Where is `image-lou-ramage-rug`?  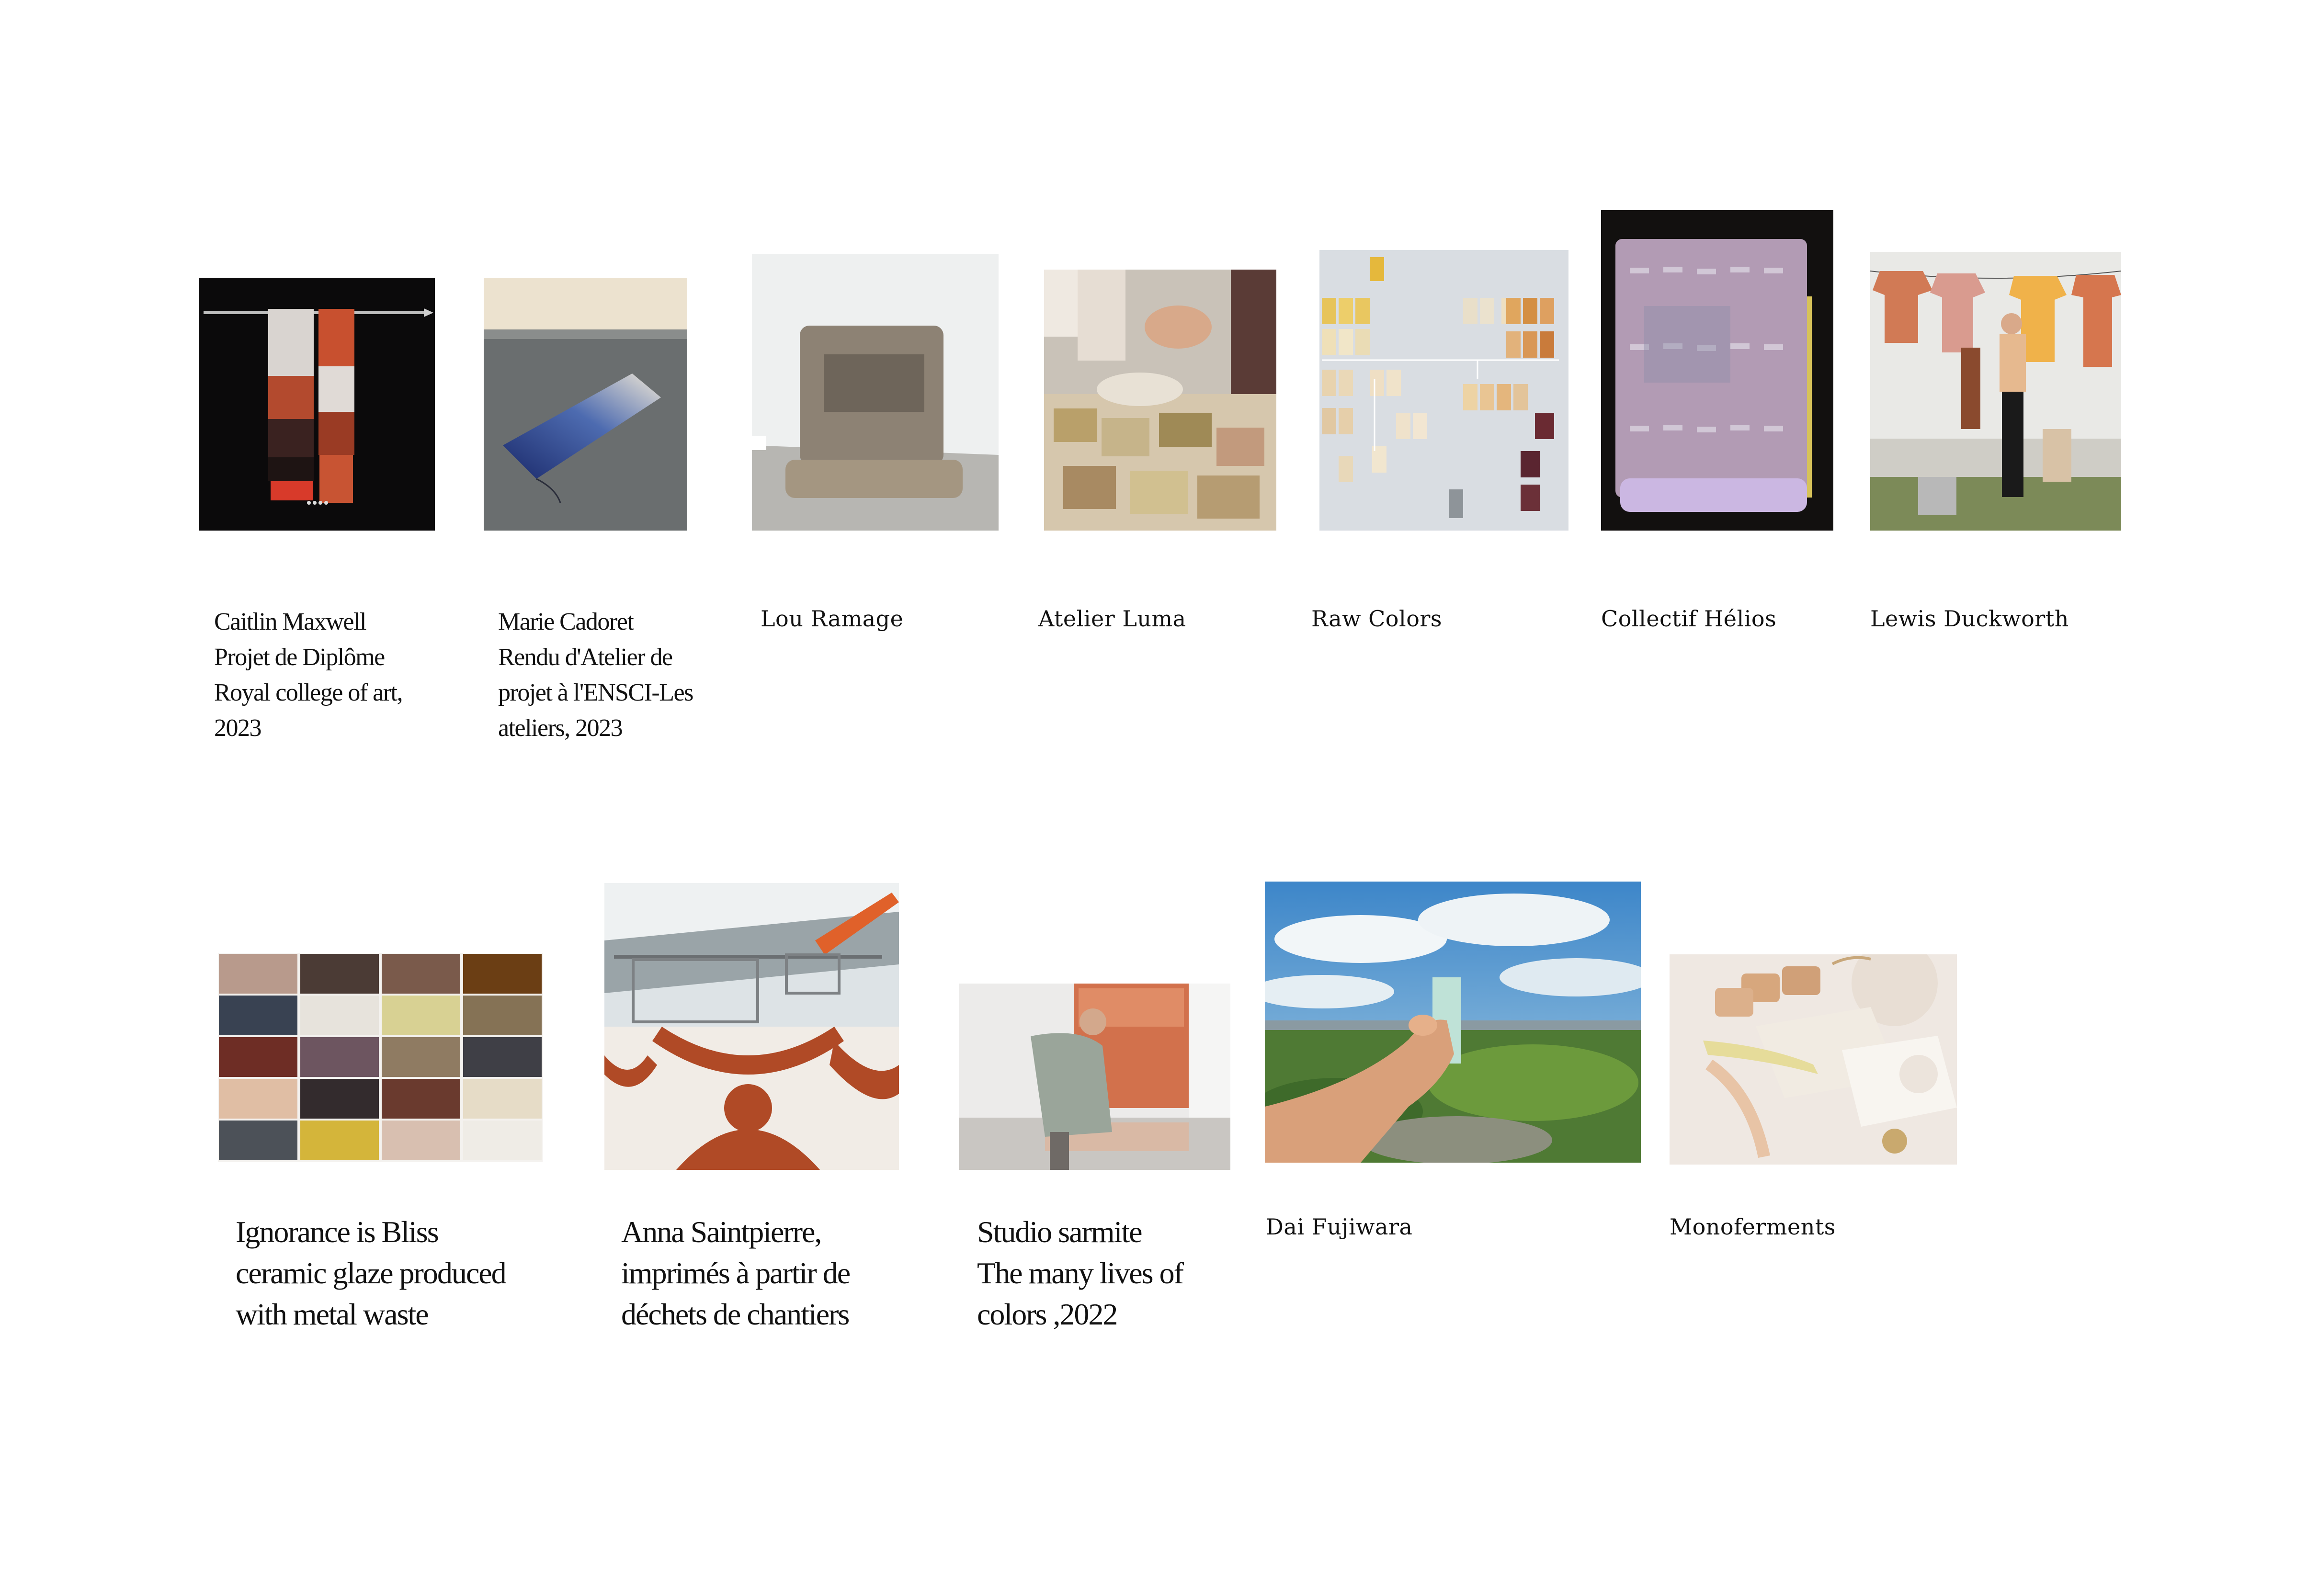
image-lou-ramage-rug is located at coordinates (875, 392).